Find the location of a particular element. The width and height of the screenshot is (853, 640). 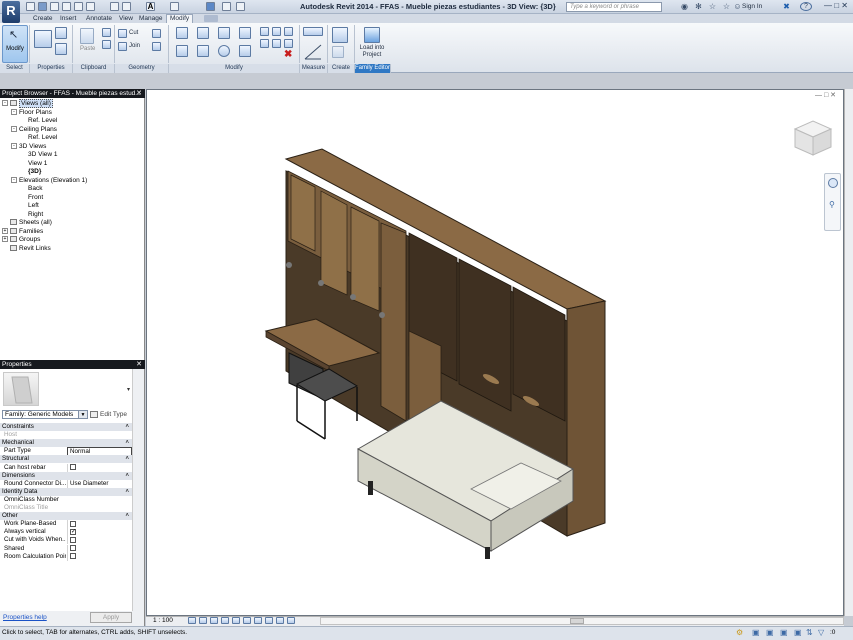

tree-item: - Floor Plans is located at coordinates (31, 113).